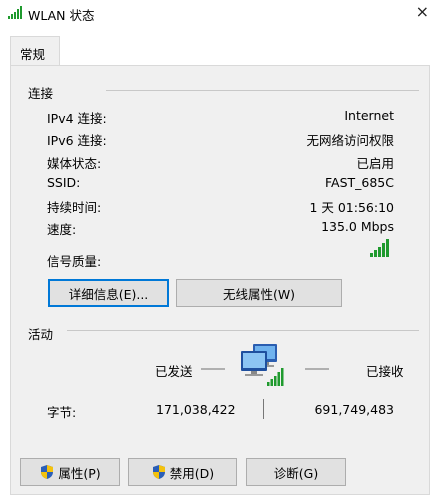 The image size is (439, 495). Describe the element at coordinates (196, 409) in the screenshot. I see `bytes-sent-value: 171,038,422` at that location.